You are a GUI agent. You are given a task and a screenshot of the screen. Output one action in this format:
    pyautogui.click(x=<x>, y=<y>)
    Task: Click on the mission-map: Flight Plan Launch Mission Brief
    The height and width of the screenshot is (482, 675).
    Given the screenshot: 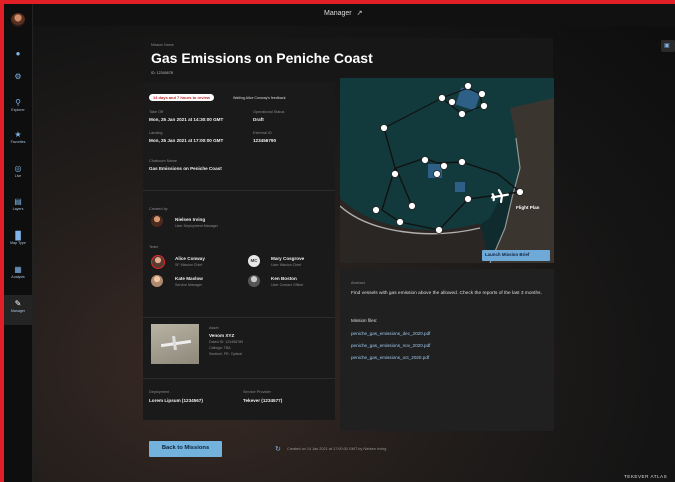 What is the action you would take?
    pyautogui.click(x=447, y=170)
    